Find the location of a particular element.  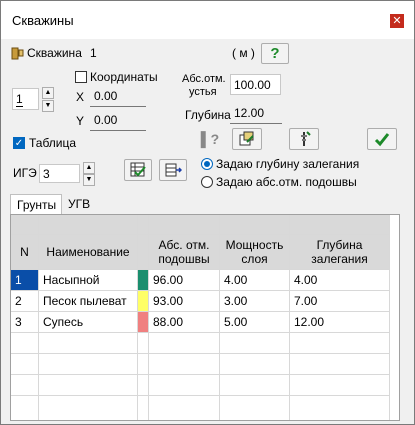

x-label: X is located at coordinates (80, 97).